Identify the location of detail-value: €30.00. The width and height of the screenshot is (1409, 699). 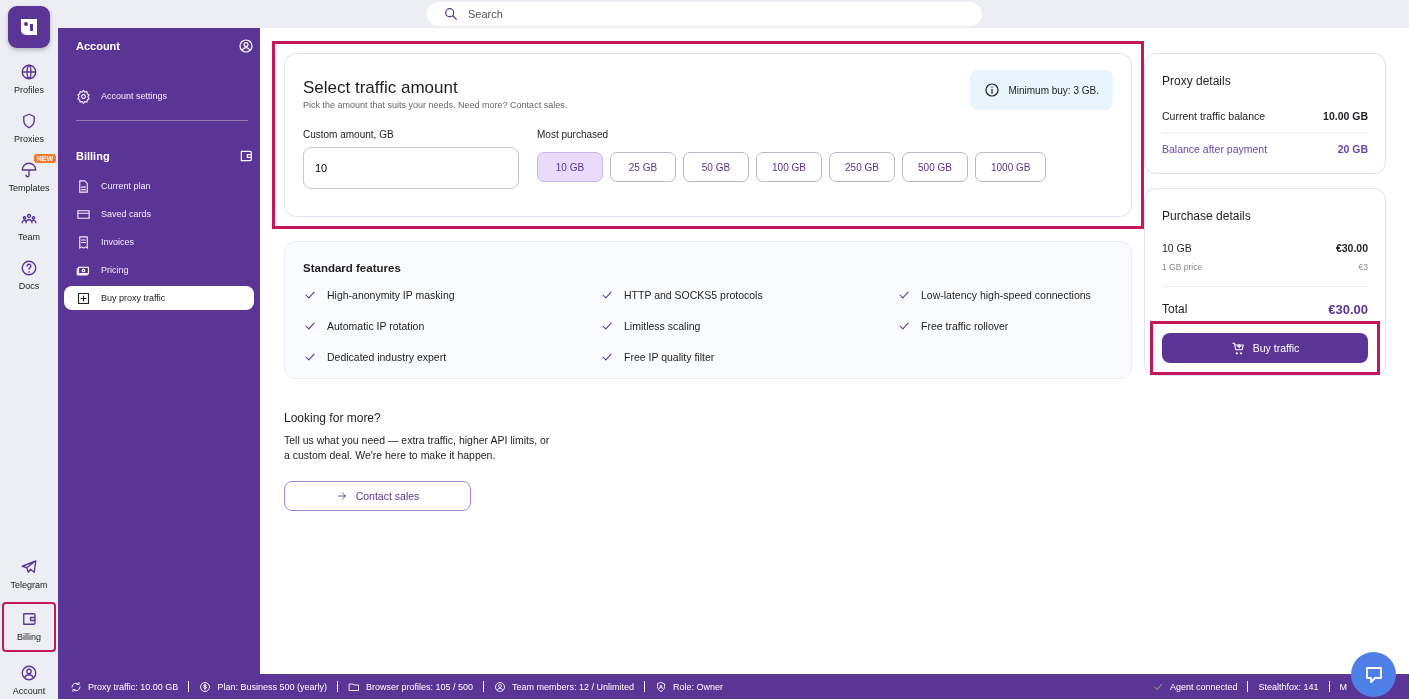
(1351, 248).